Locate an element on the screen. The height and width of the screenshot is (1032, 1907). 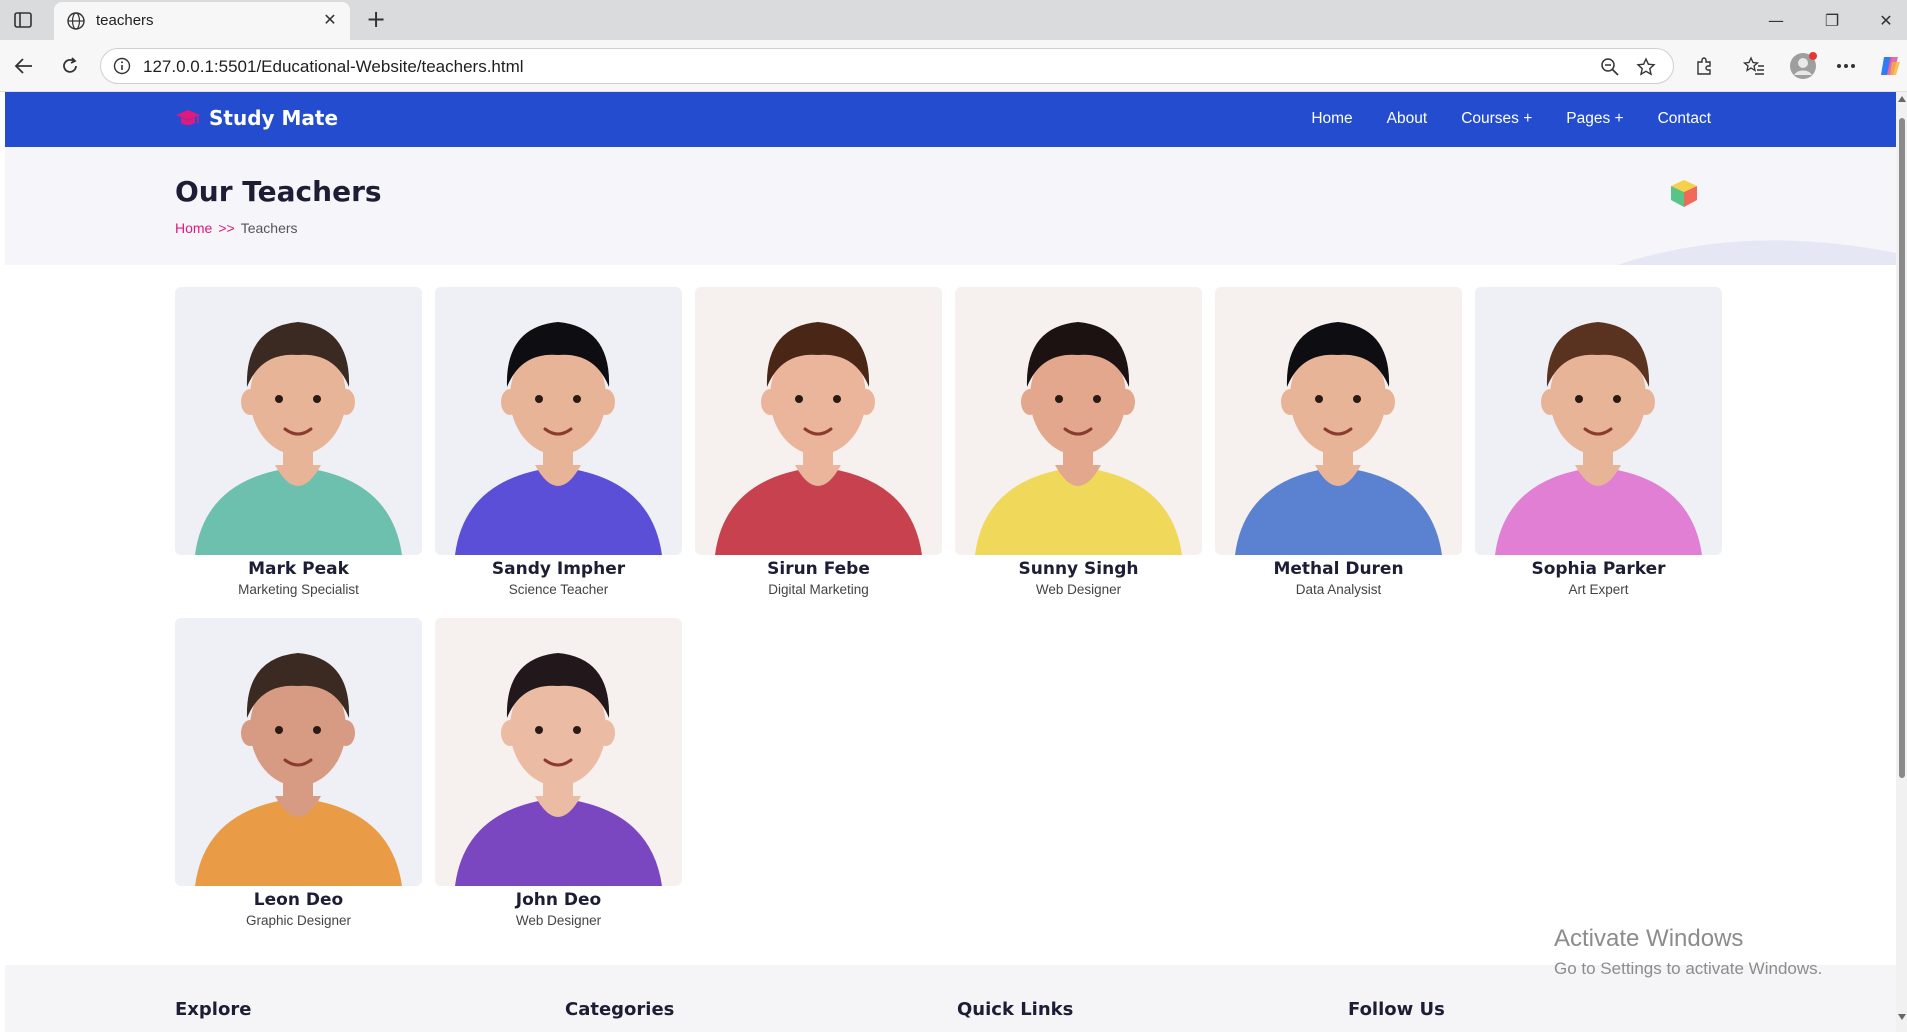
favorites-list-icon is located at coordinates (1754, 66).